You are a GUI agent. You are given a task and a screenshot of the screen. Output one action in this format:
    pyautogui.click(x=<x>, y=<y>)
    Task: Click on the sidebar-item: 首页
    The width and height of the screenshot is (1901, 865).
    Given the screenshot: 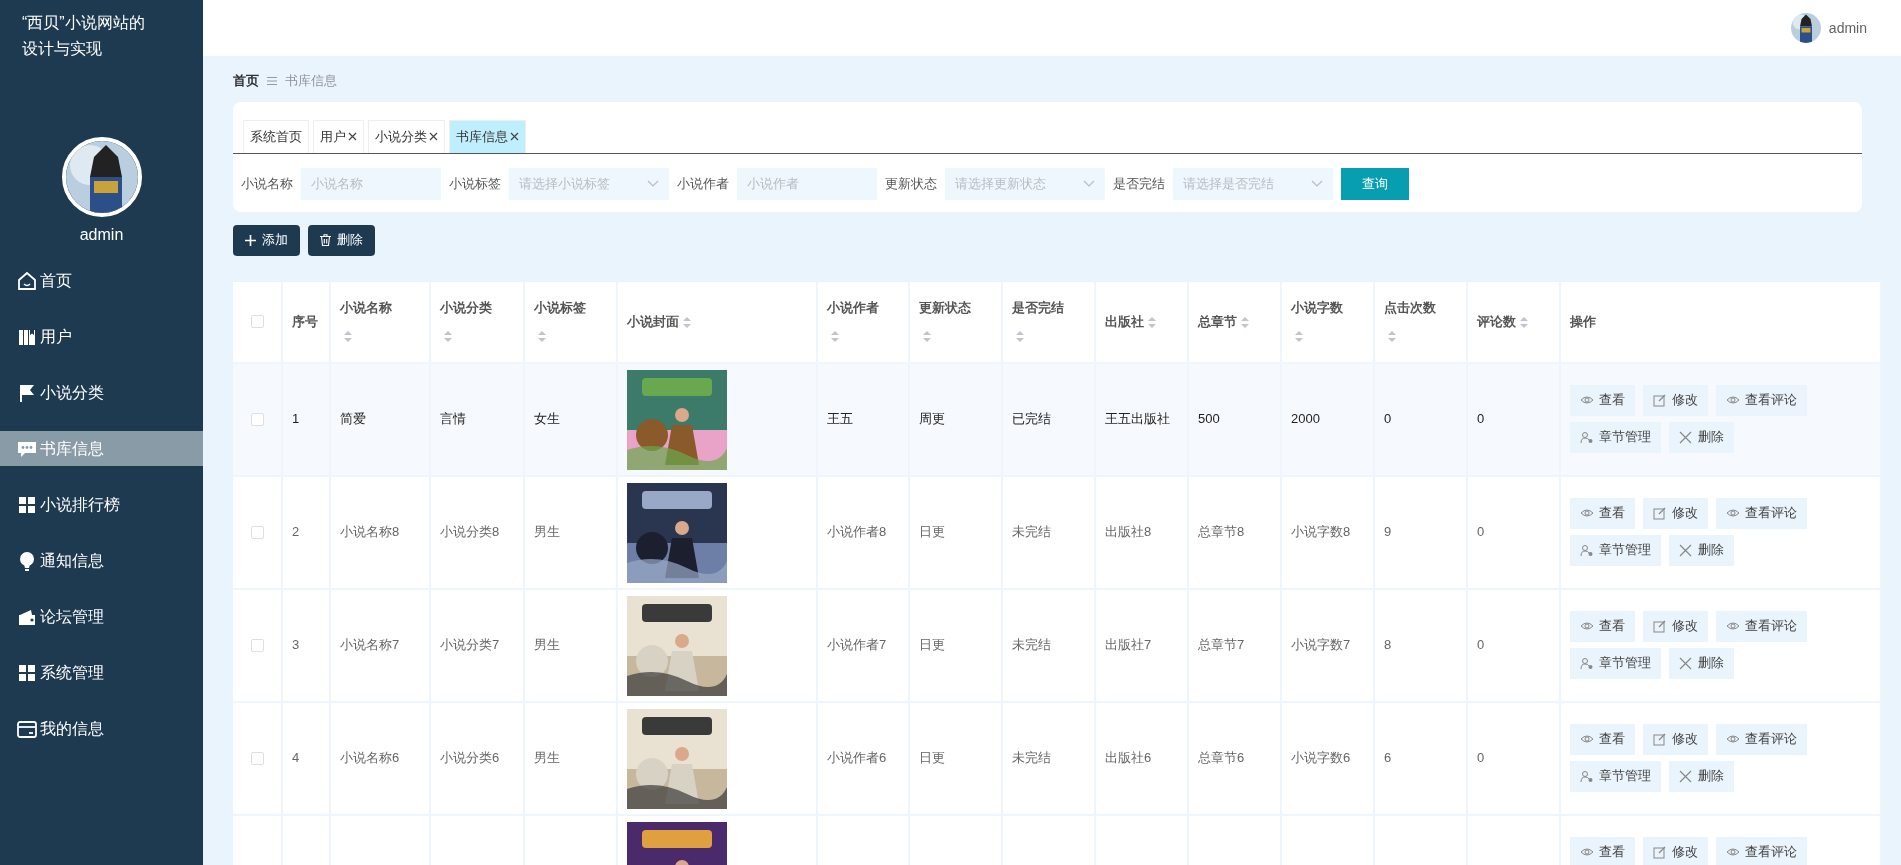 What is the action you would take?
    pyautogui.click(x=101, y=280)
    